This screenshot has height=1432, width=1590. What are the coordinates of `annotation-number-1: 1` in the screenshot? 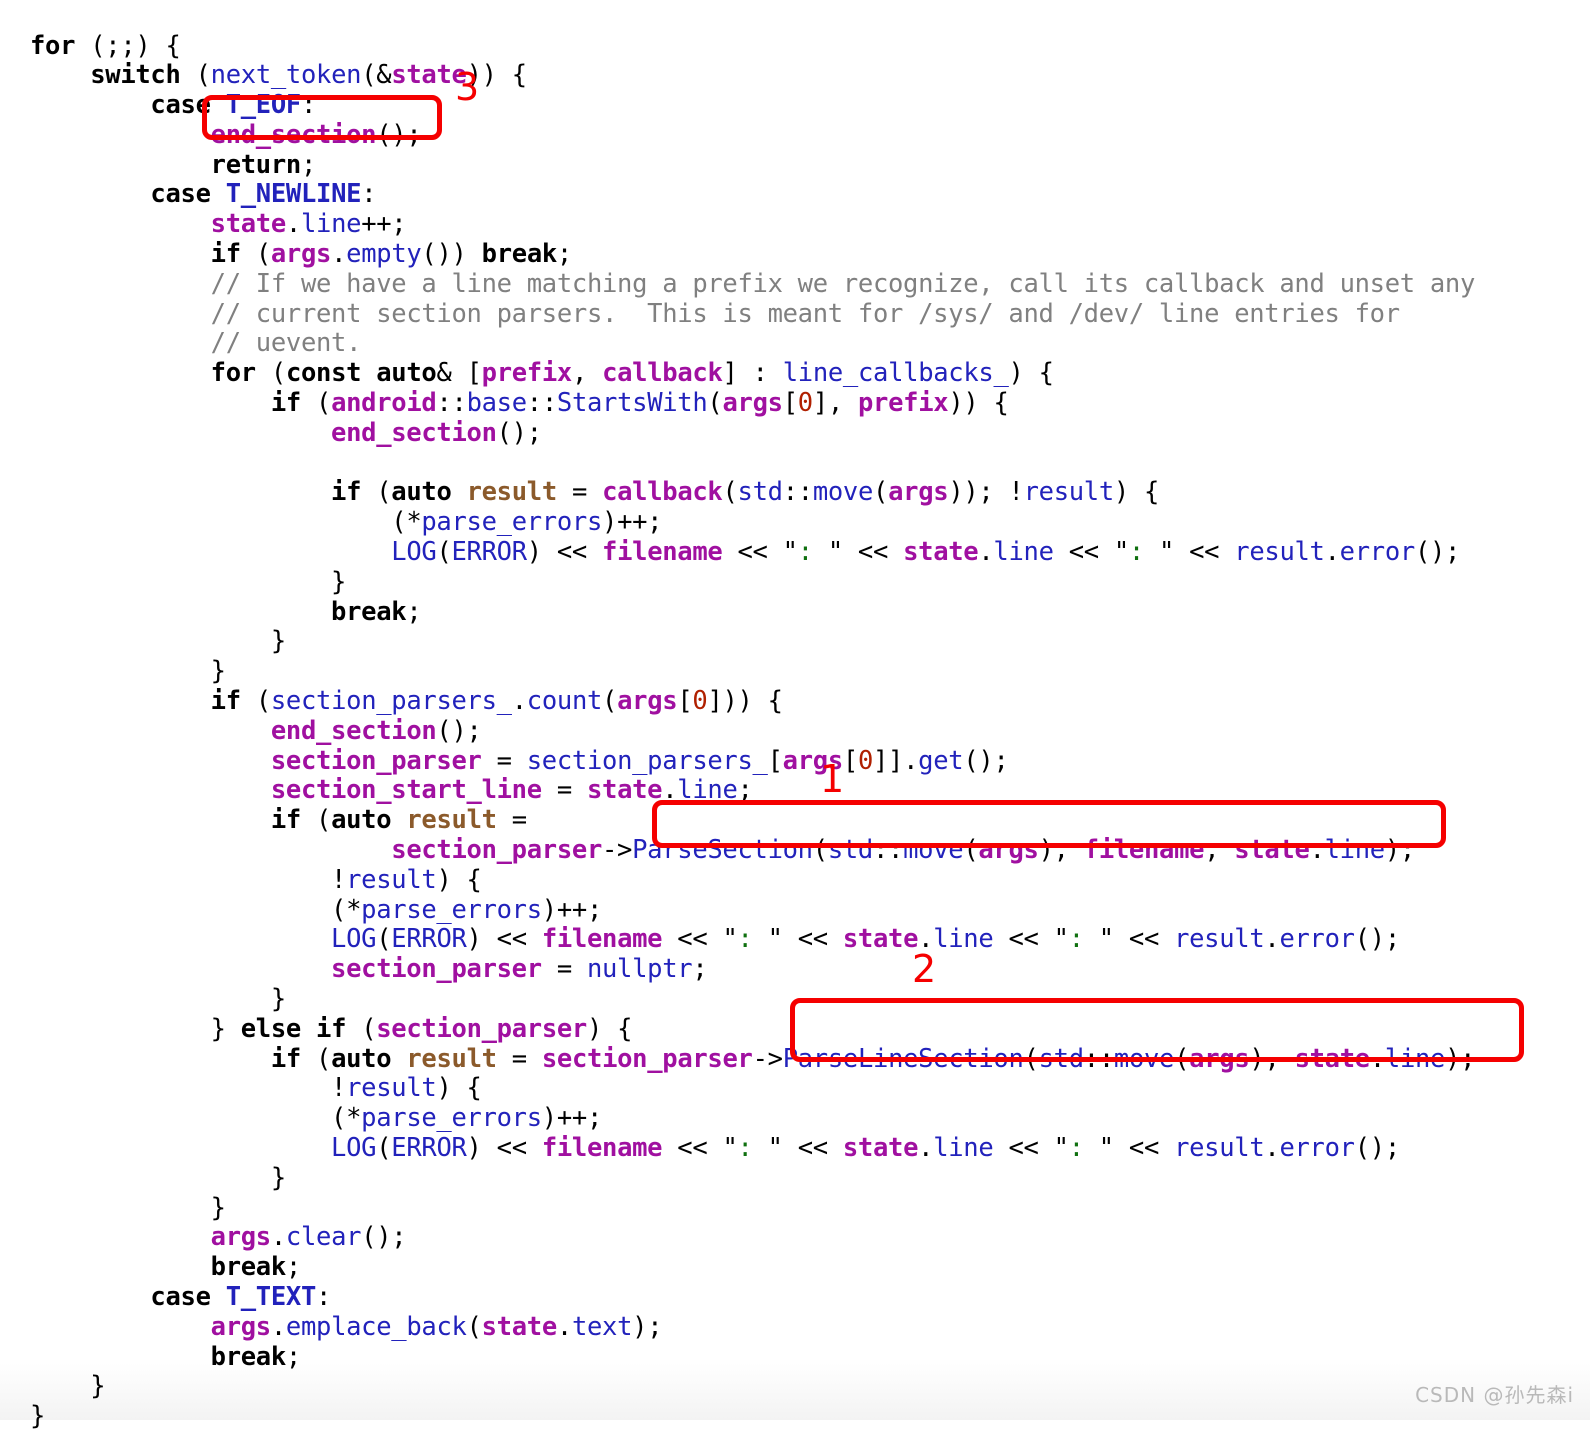 It's located at (832, 779).